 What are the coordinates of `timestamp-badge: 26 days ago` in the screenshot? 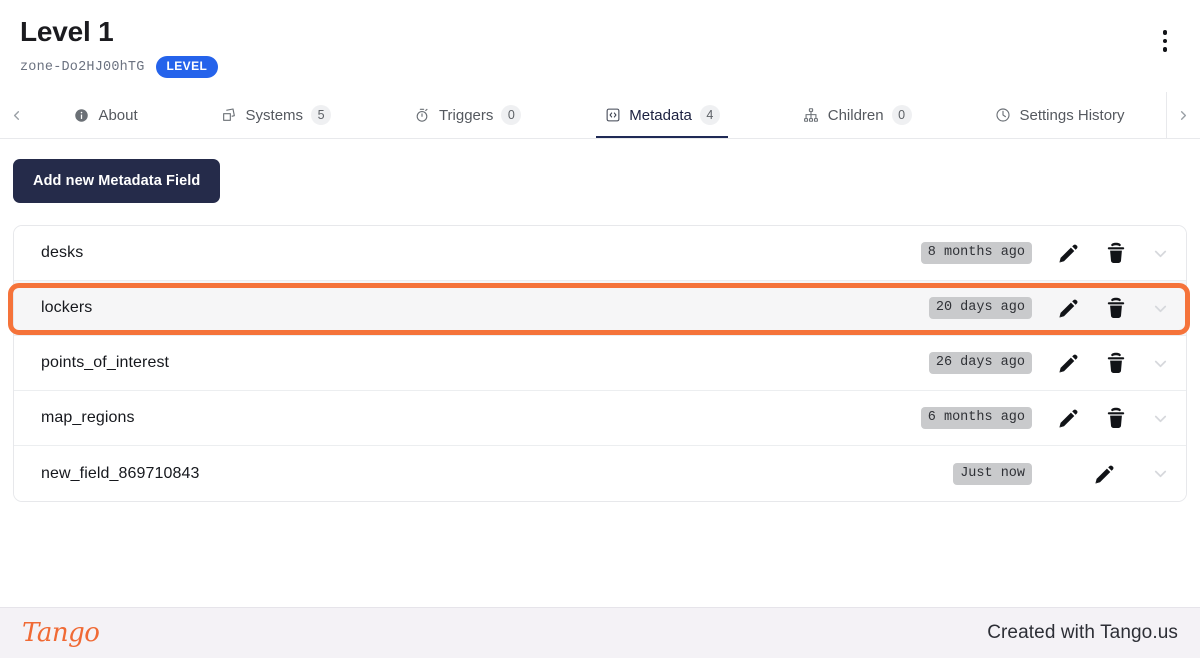 It's located at (980, 363).